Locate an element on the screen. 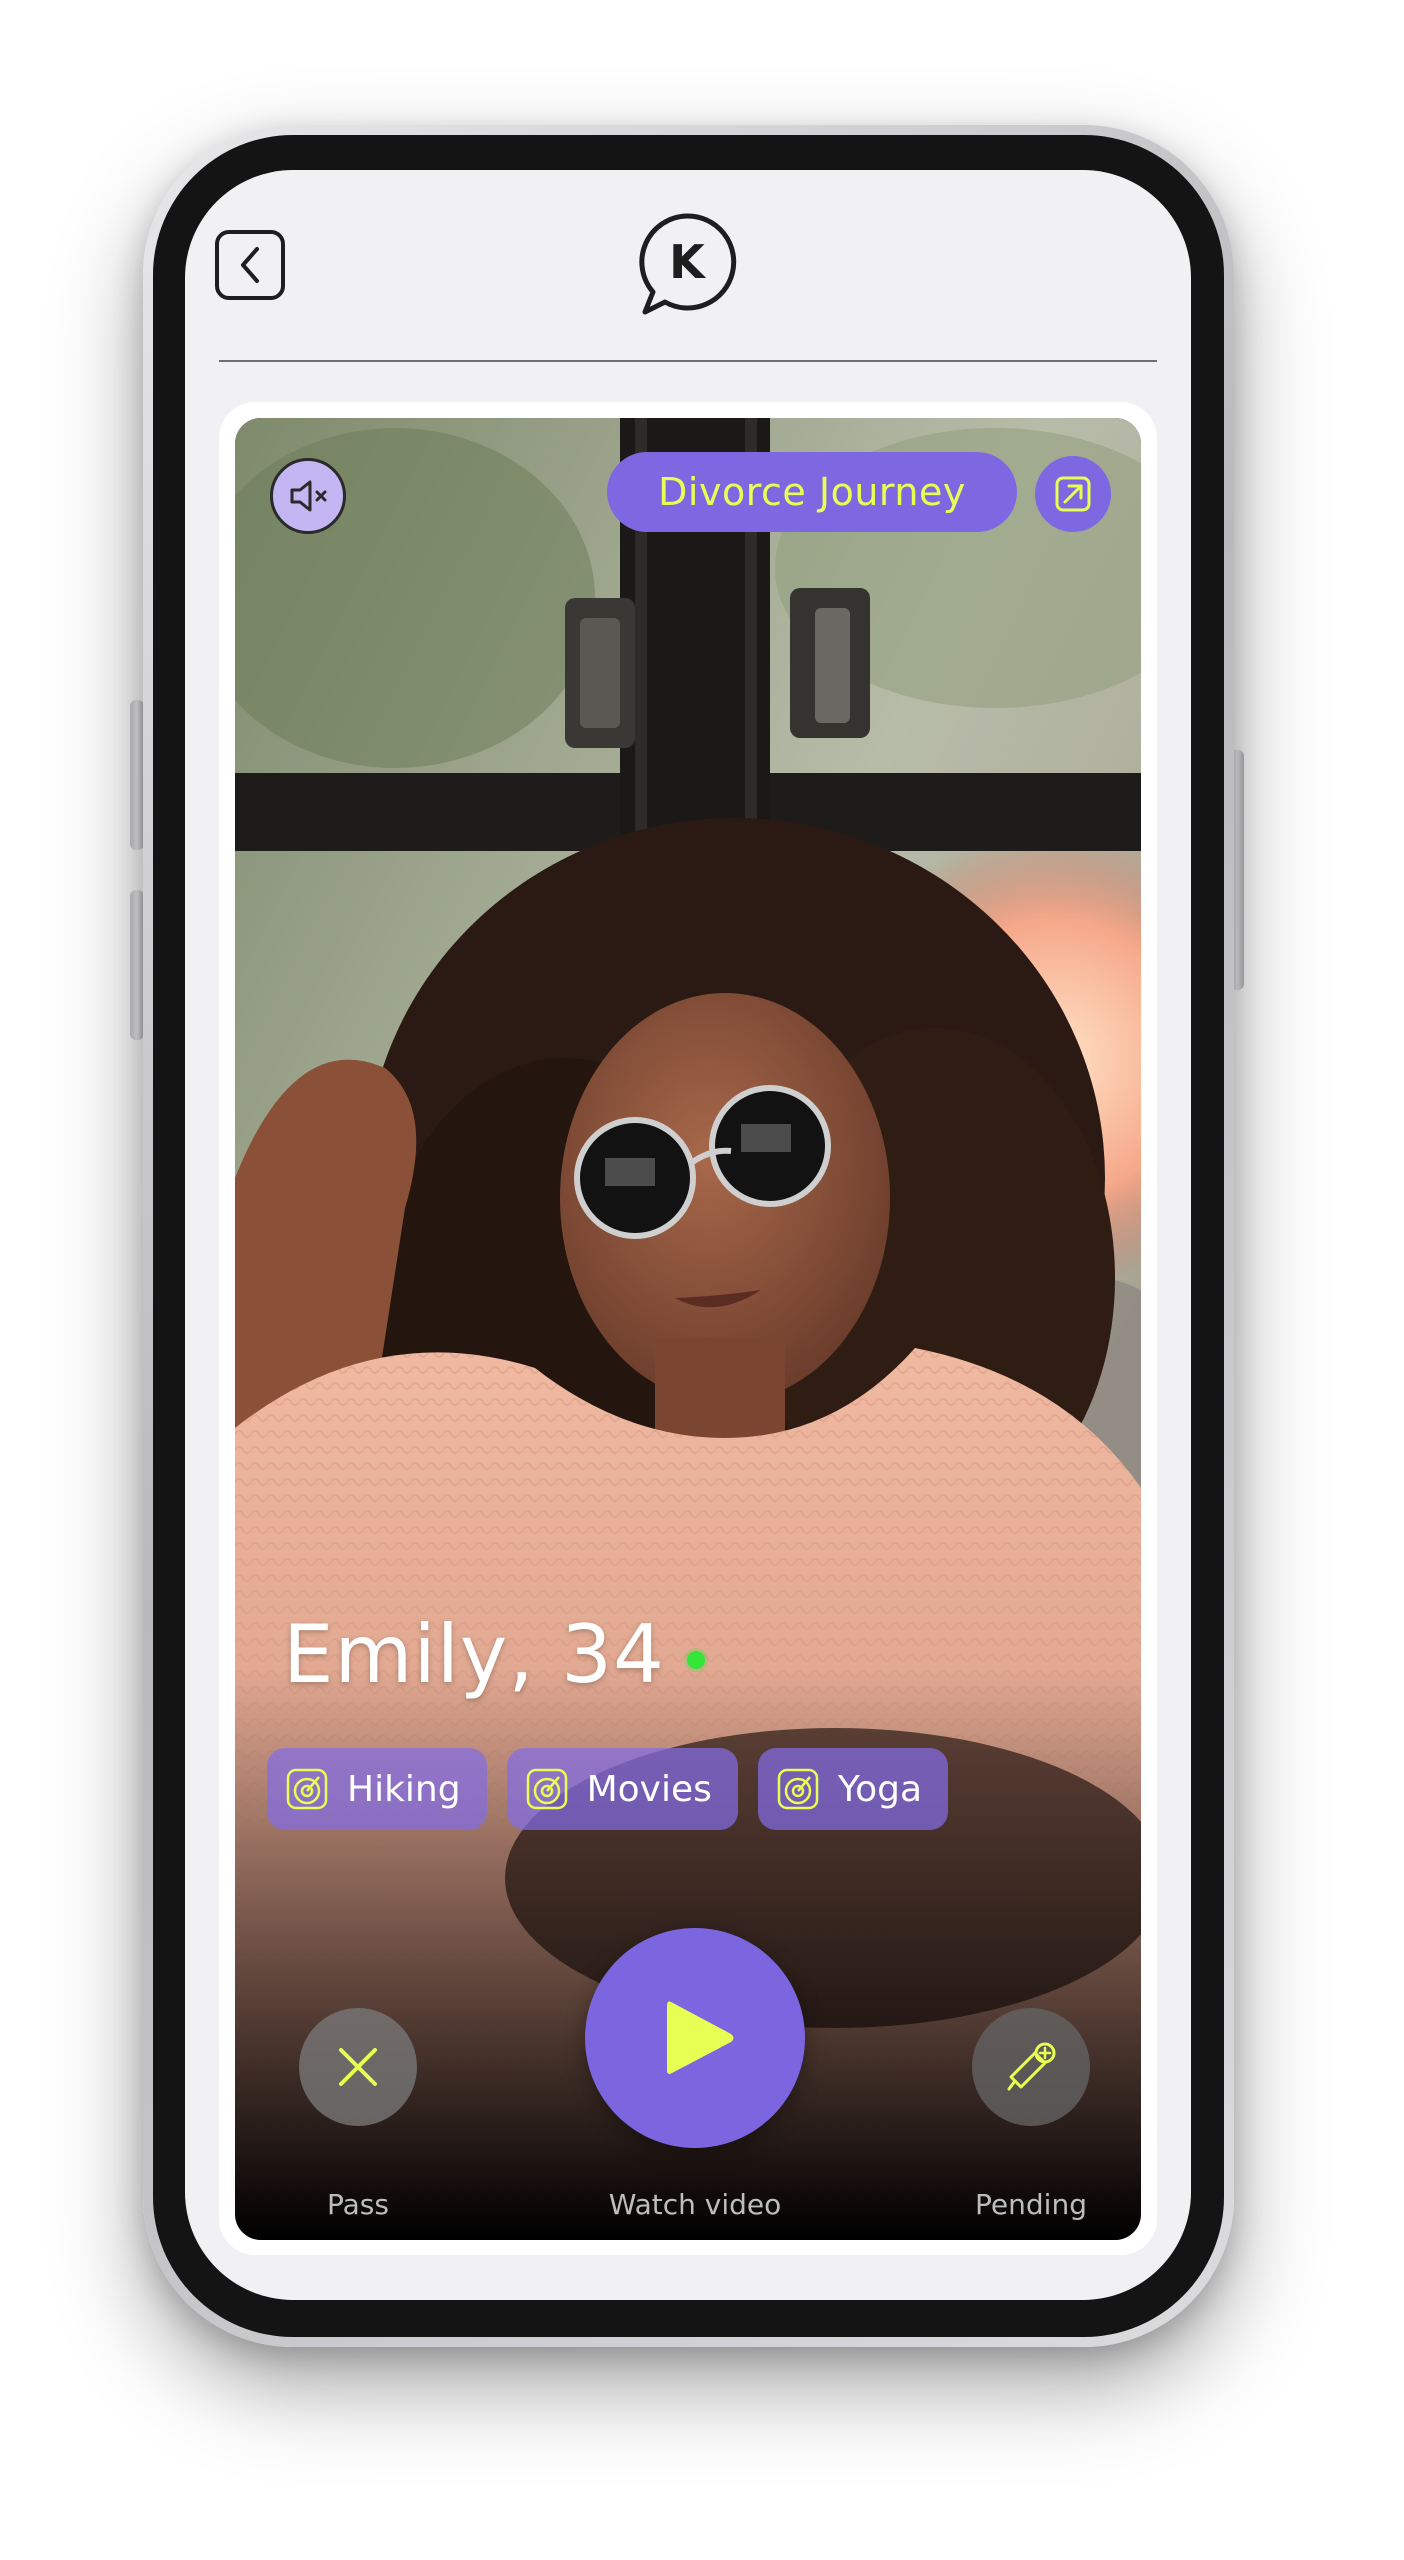  arrow-up-right-icon is located at coordinates (1073, 494).